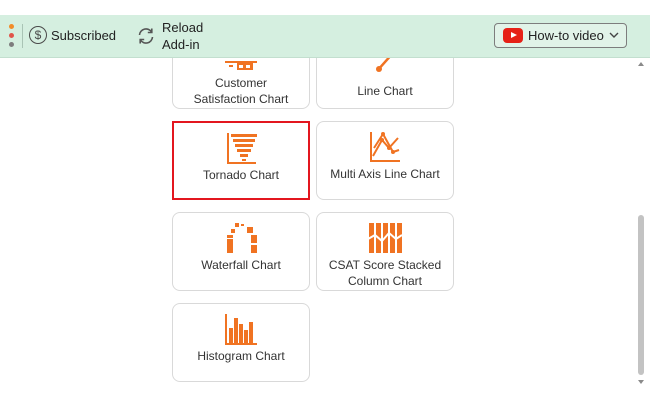  What do you see at coordinates (242, 238) in the screenshot?
I see `waterfall-chart-icon` at bounding box center [242, 238].